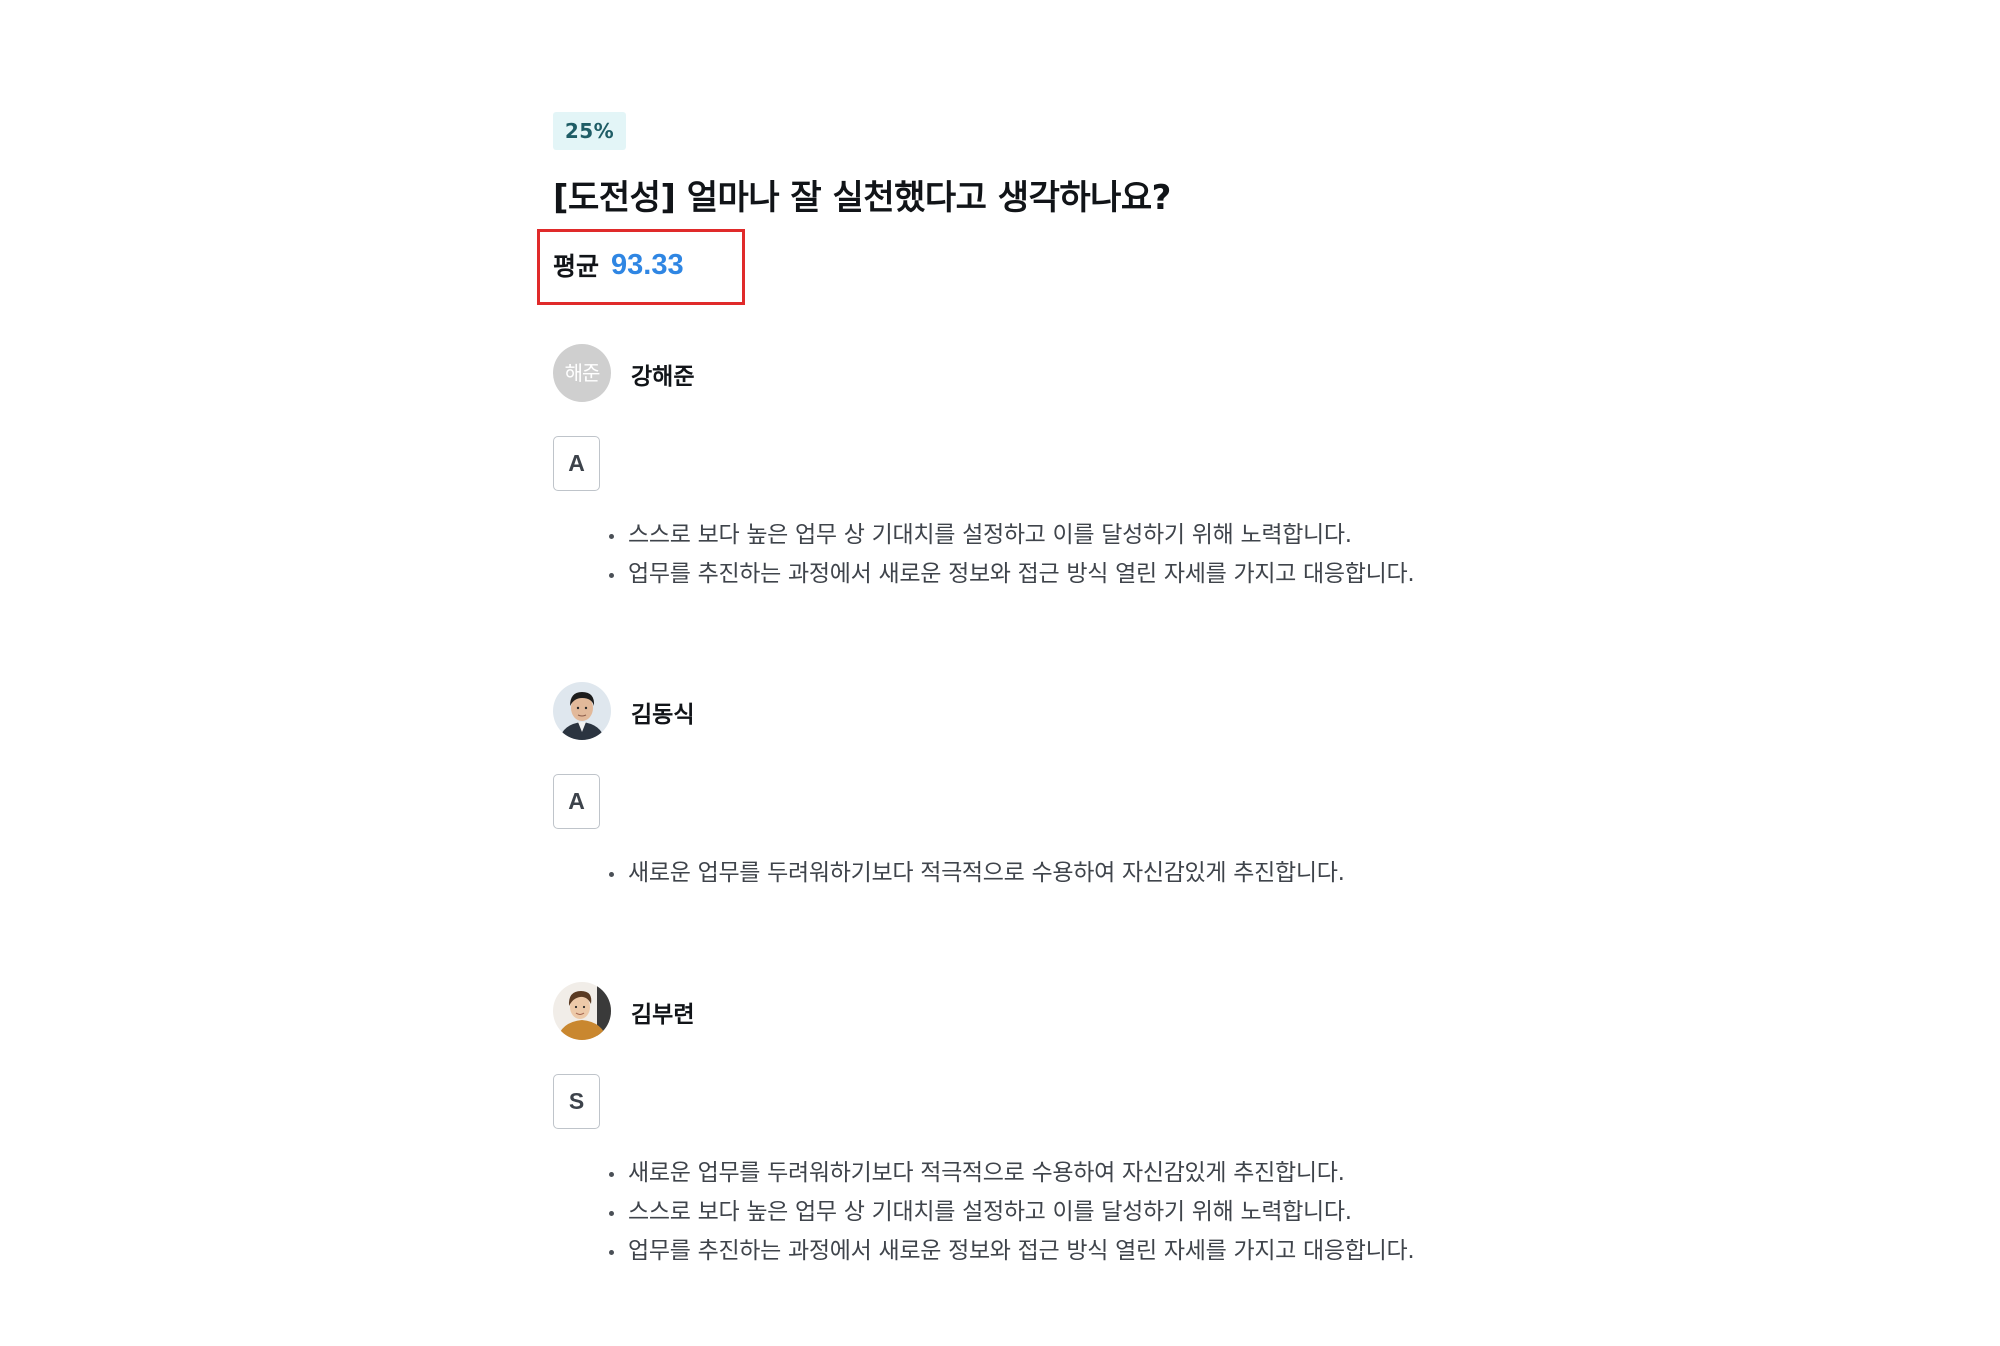 The height and width of the screenshot is (1346, 2000). I want to click on average-label: 평균, so click(576, 266).